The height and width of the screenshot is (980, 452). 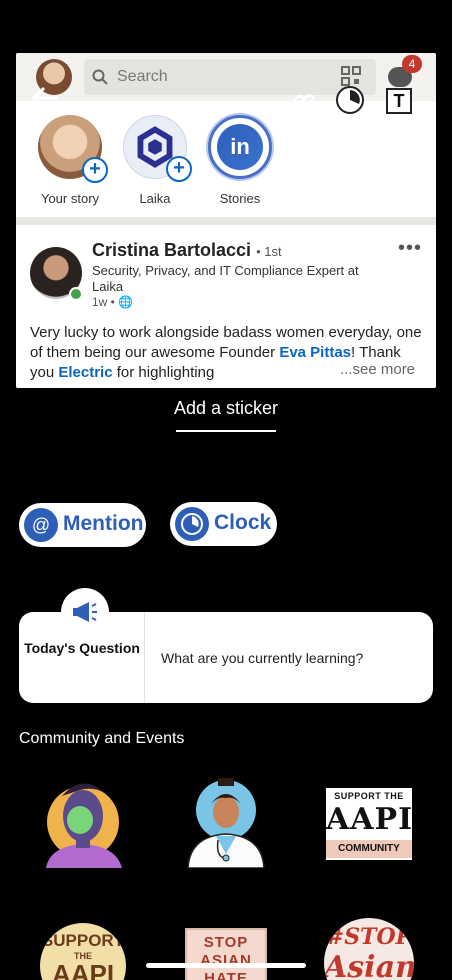 What do you see at coordinates (70, 198) in the screenshot?
I see `story-label: Your story` at bounding box center [70, 198].